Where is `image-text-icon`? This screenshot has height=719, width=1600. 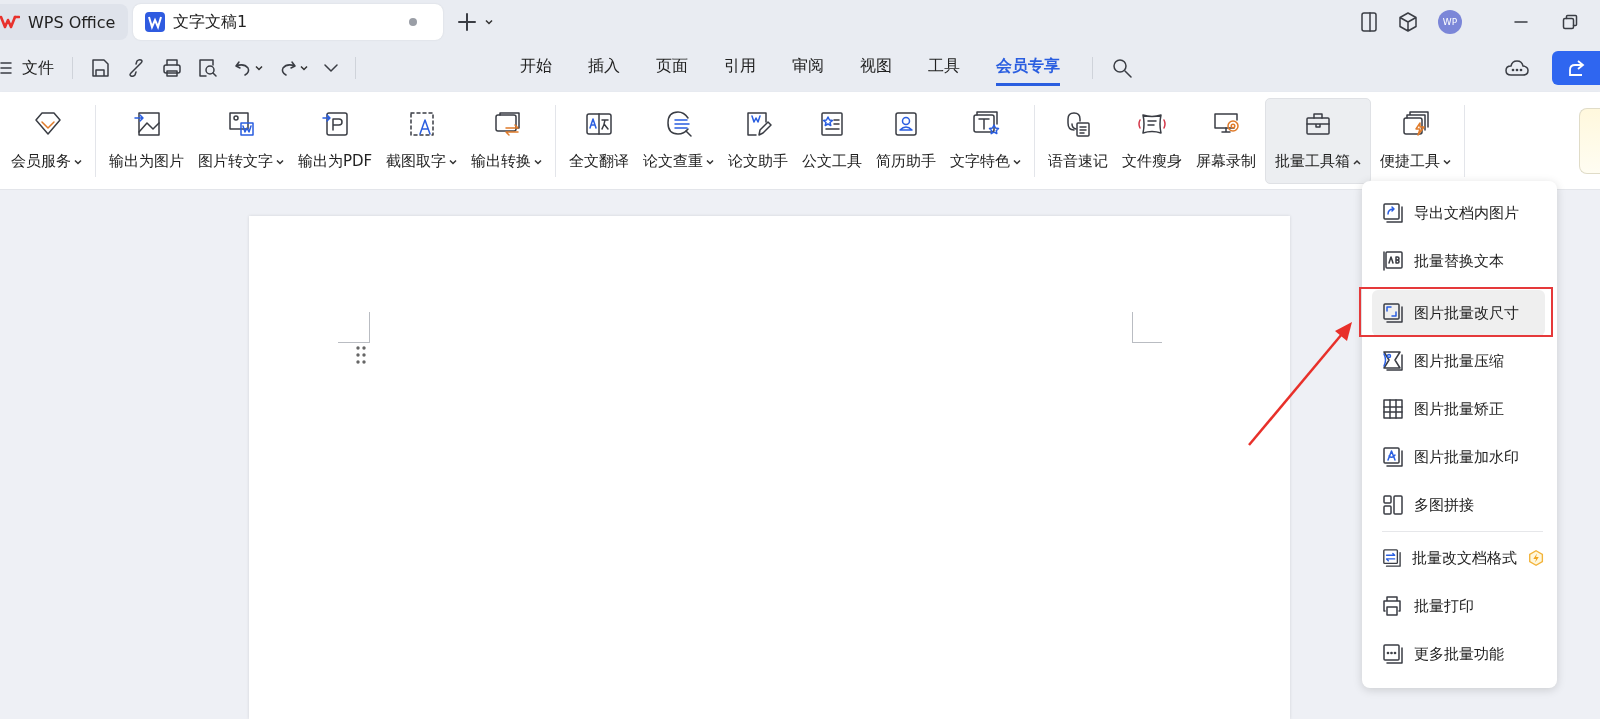
image-text-icon is located at coordinates (241, 124).